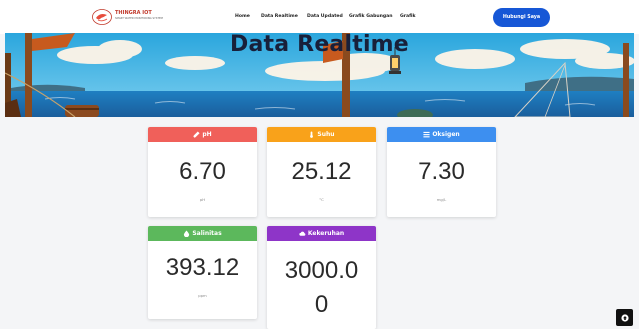 The height and width of the screenshot is (329, 639). I want to click on card-value: 6.70, so click(202, 171).